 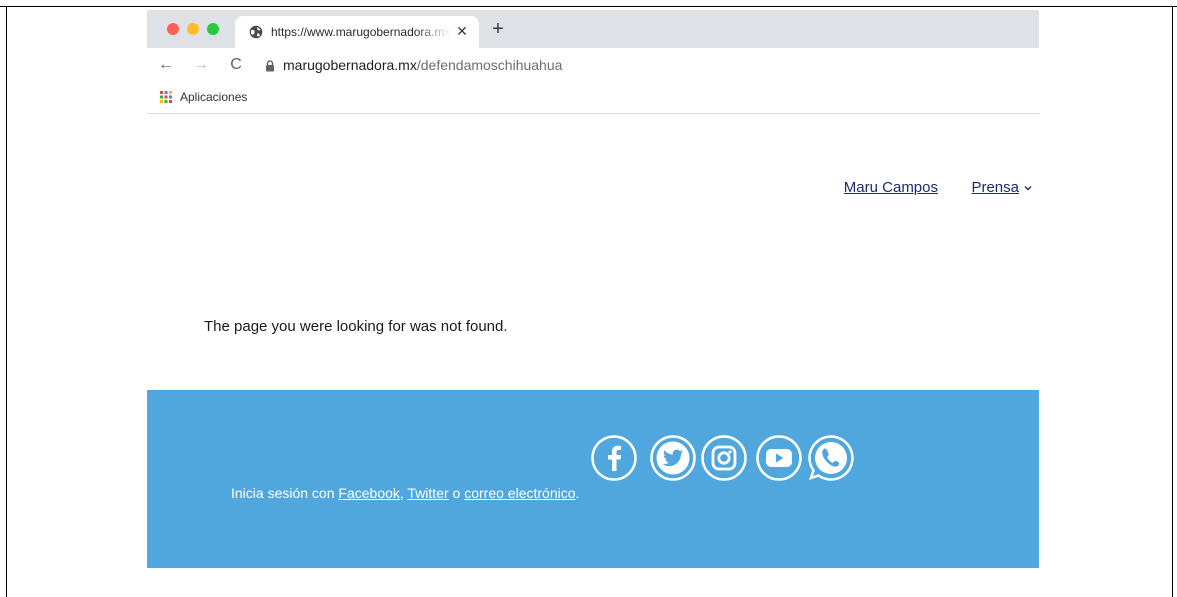 I want to click on twitter-icon, so click(x=673, y=458).